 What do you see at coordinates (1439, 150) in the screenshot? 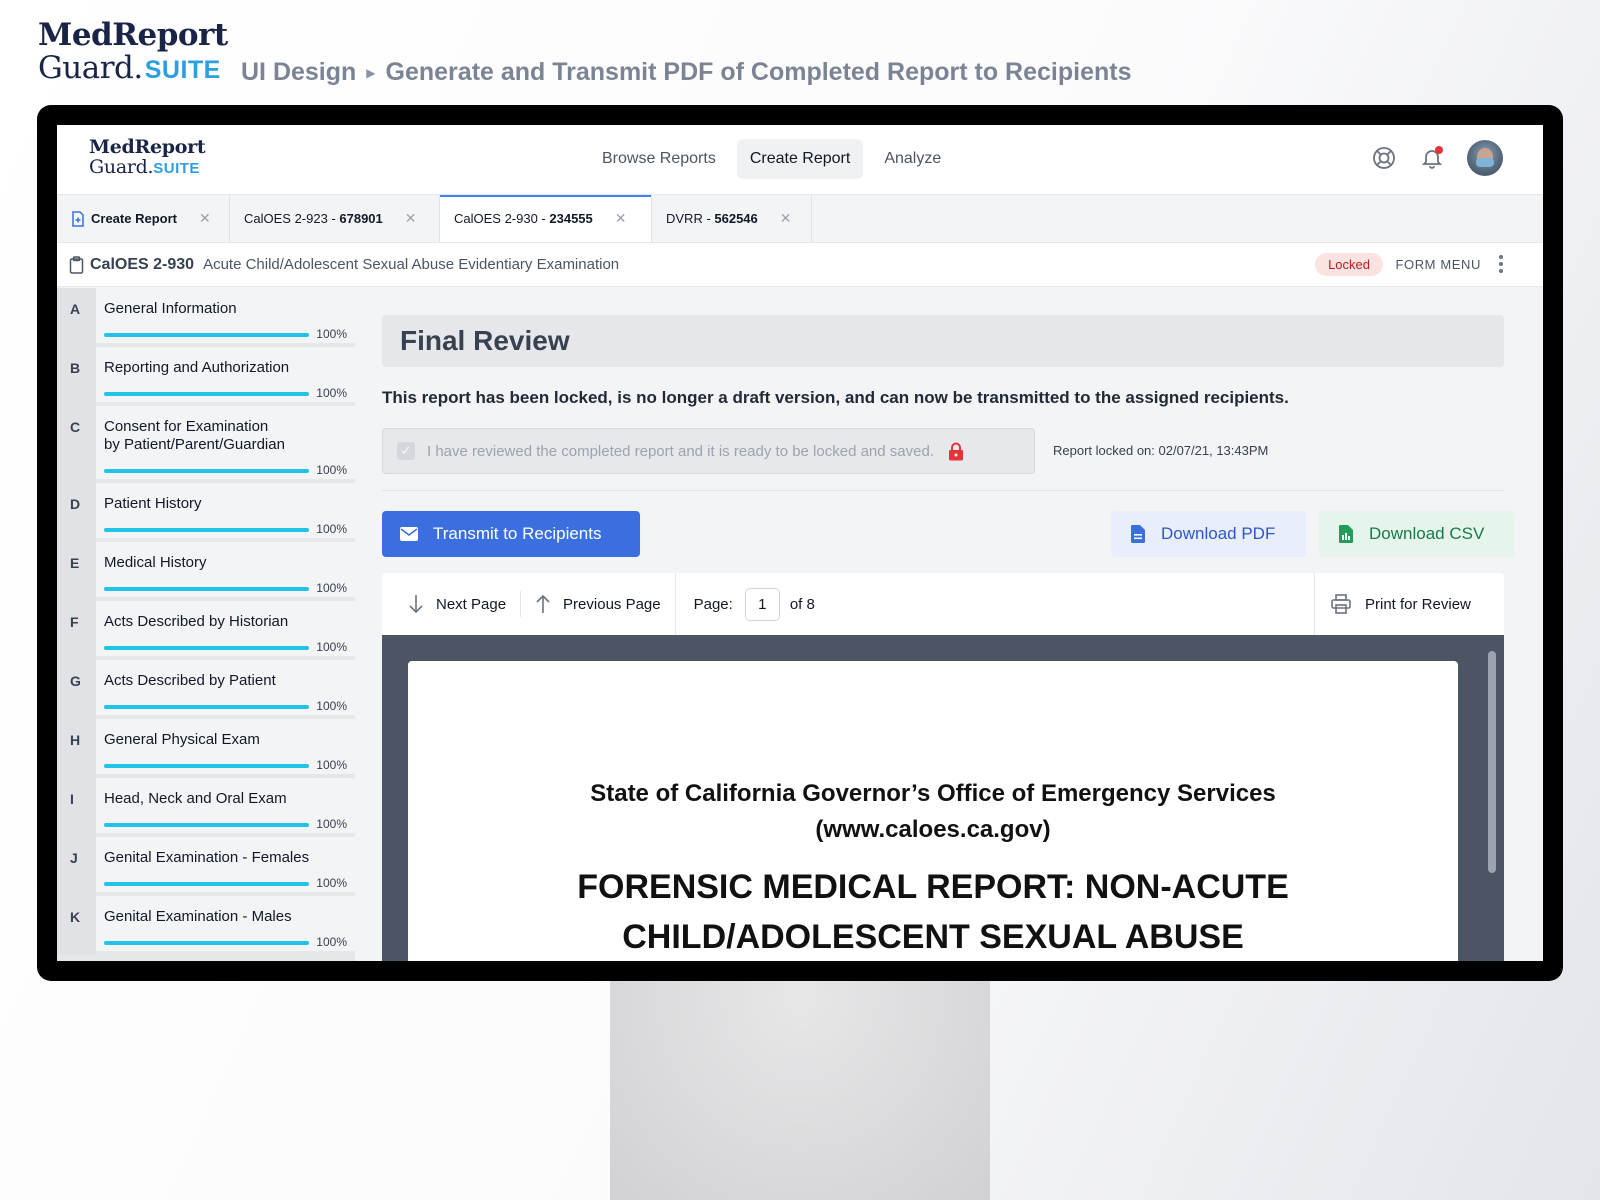
I see `notification-dot` at bounding box center [1439, 150].